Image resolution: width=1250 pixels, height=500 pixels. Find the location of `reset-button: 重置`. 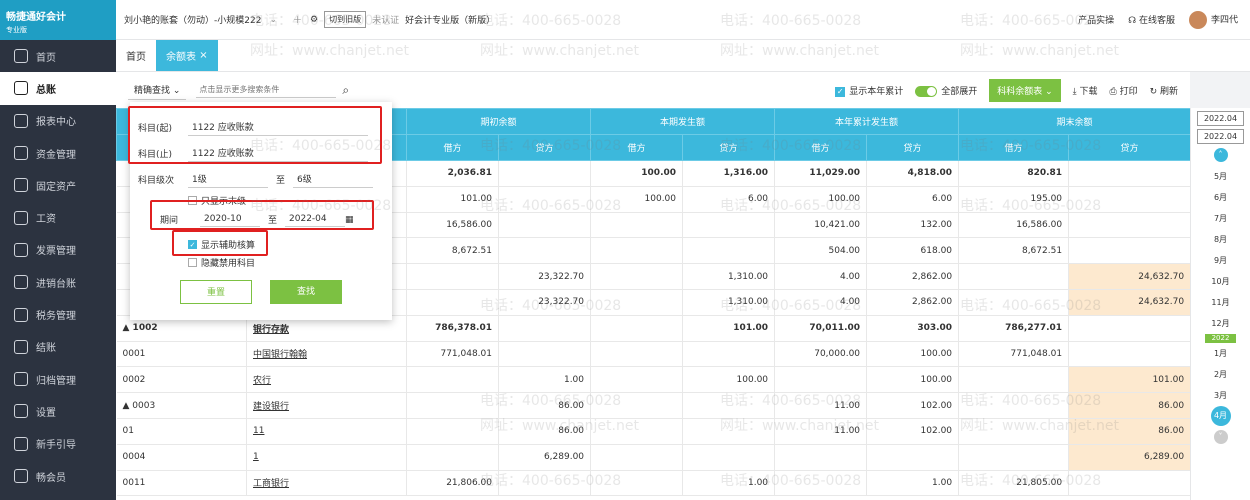

reset-button: 重置 is located at coordinates (216, 292).